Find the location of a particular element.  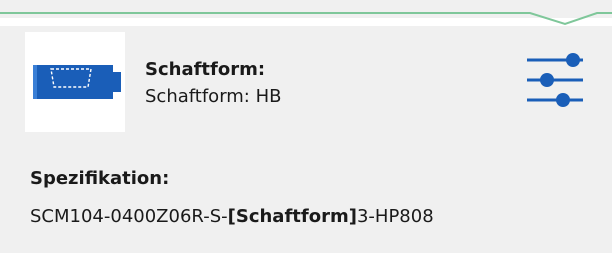

shaft-form-label: Schaftform: is located at coordinates (205, 69).